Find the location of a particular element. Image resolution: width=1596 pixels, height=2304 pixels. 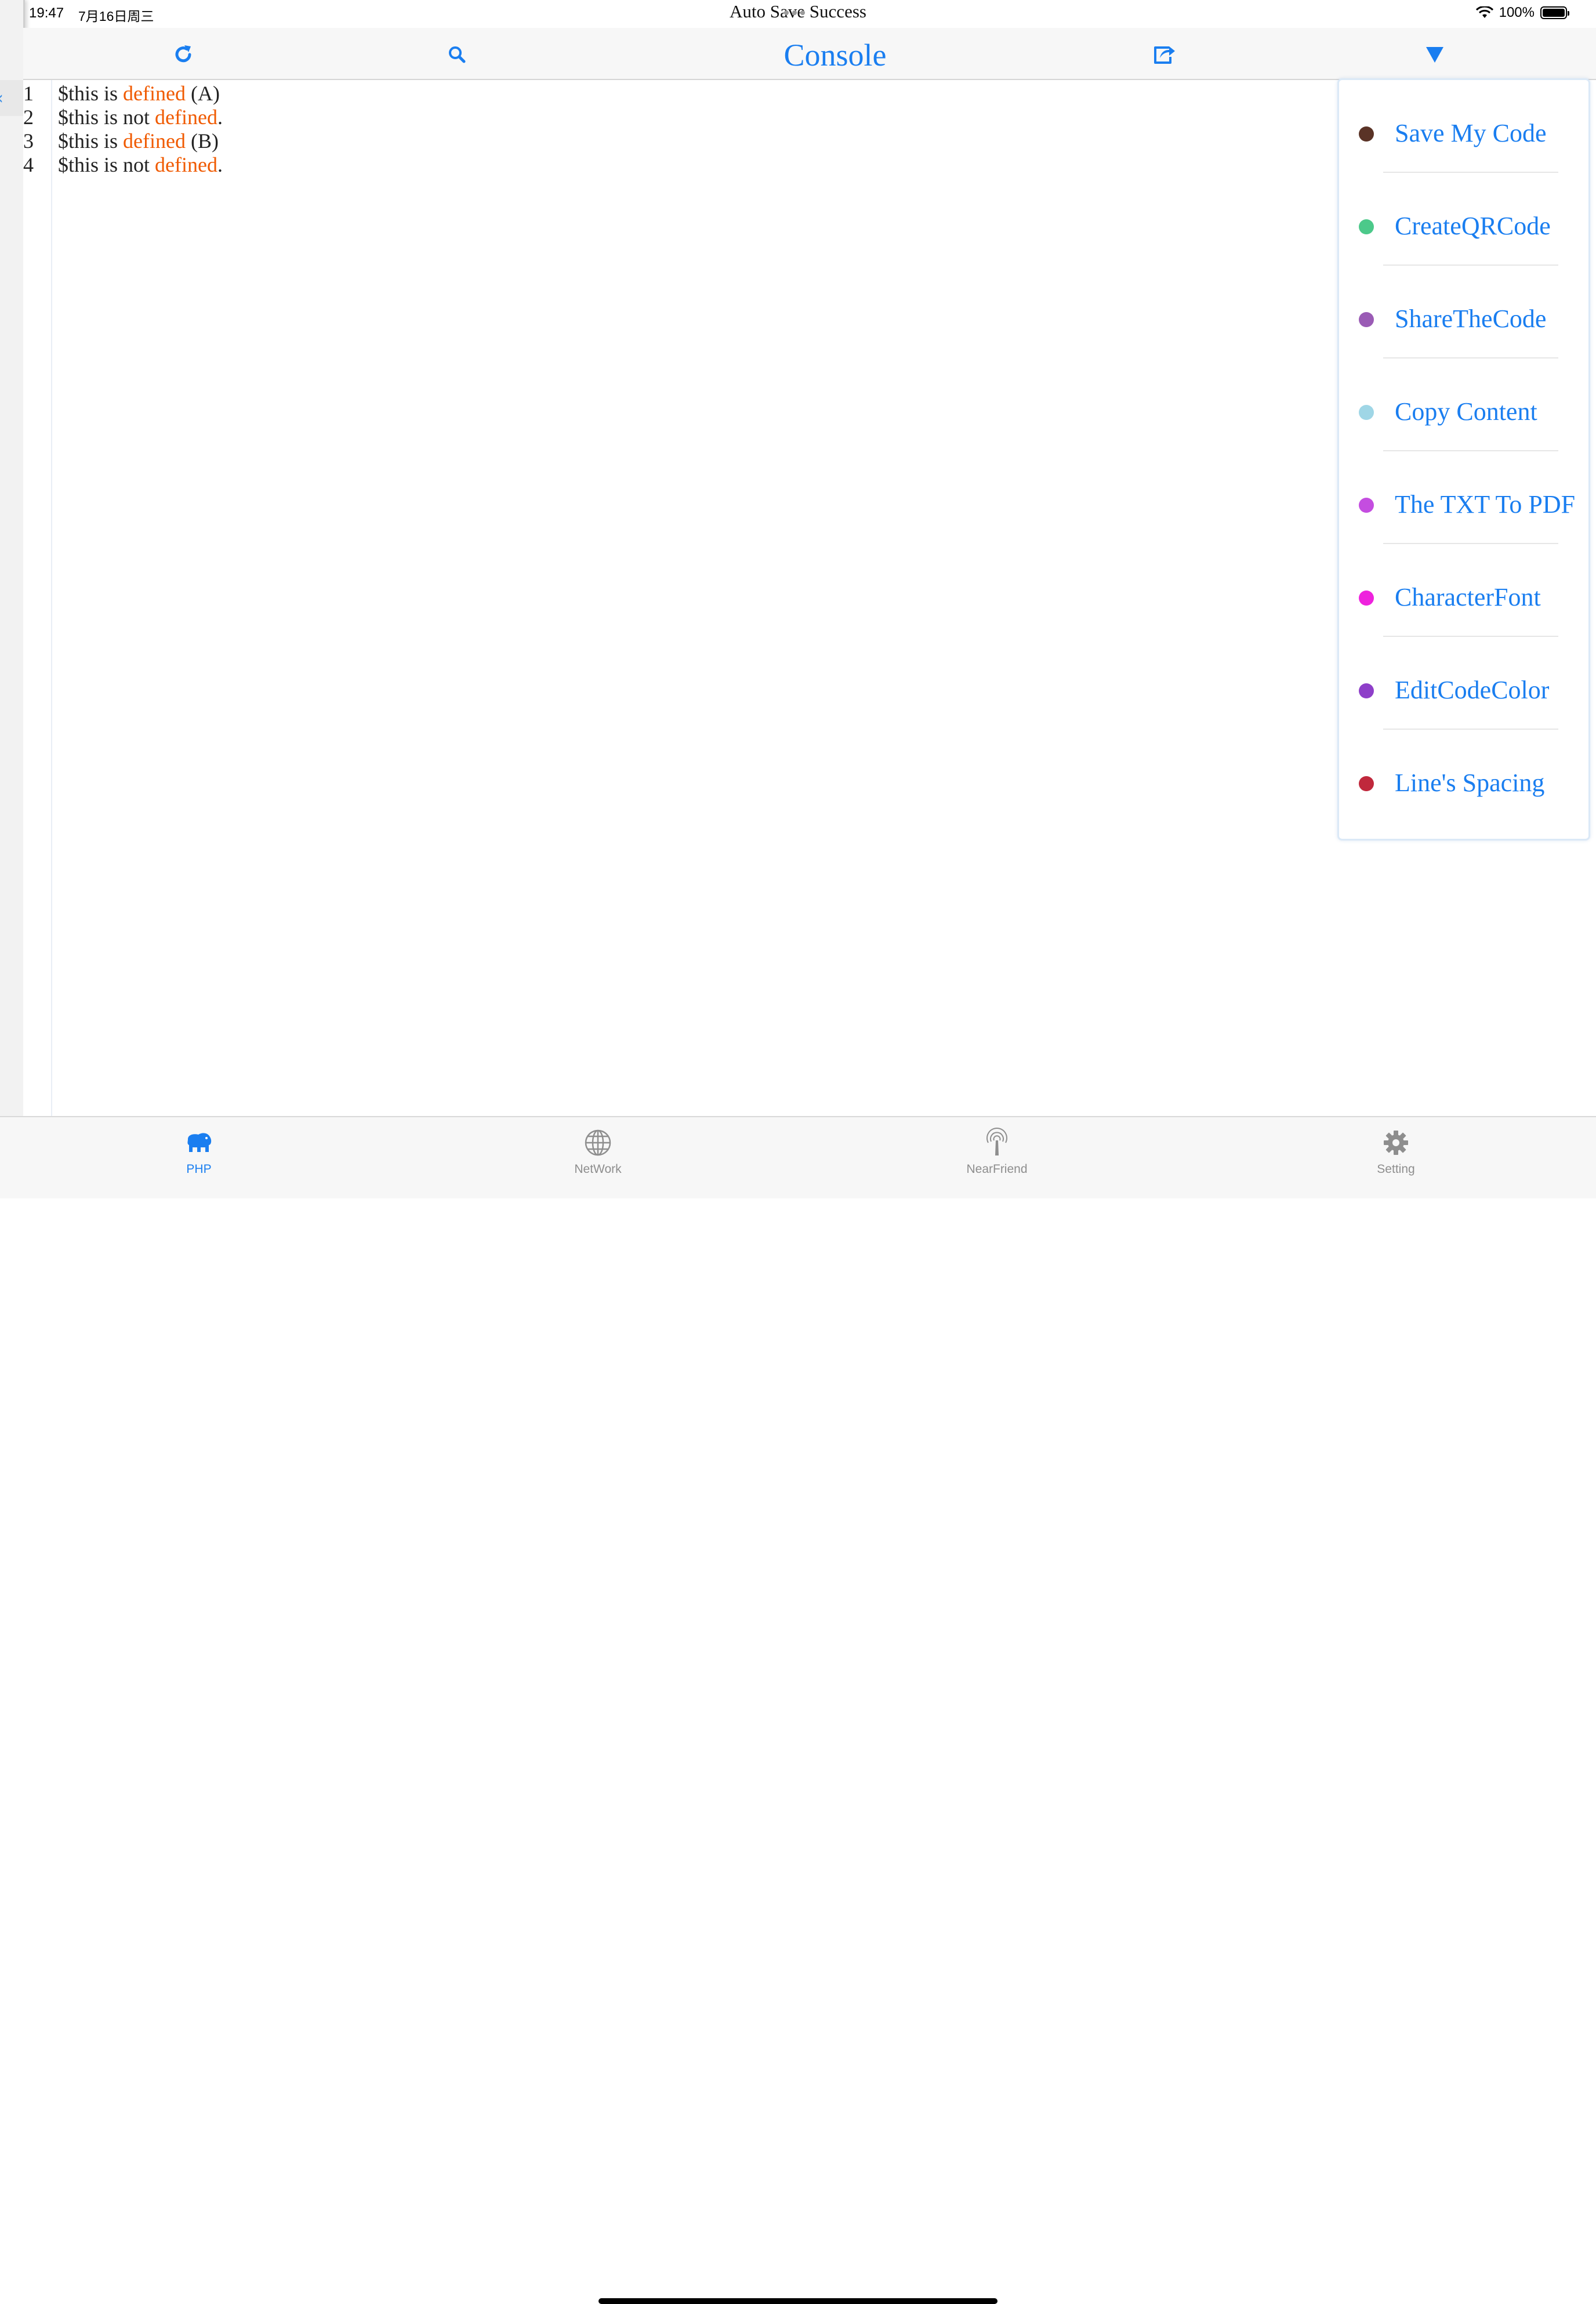

menu-item-label: EditCodeColor is located at coordinates (1472, 690).